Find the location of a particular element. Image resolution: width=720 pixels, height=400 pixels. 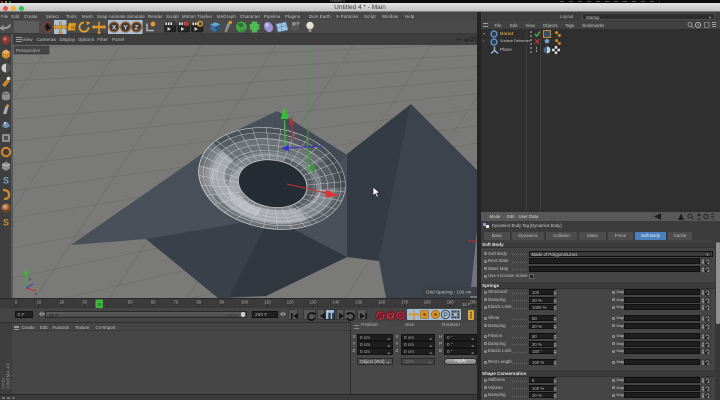

svg-text: 30 is located at coordinates (84, 302).